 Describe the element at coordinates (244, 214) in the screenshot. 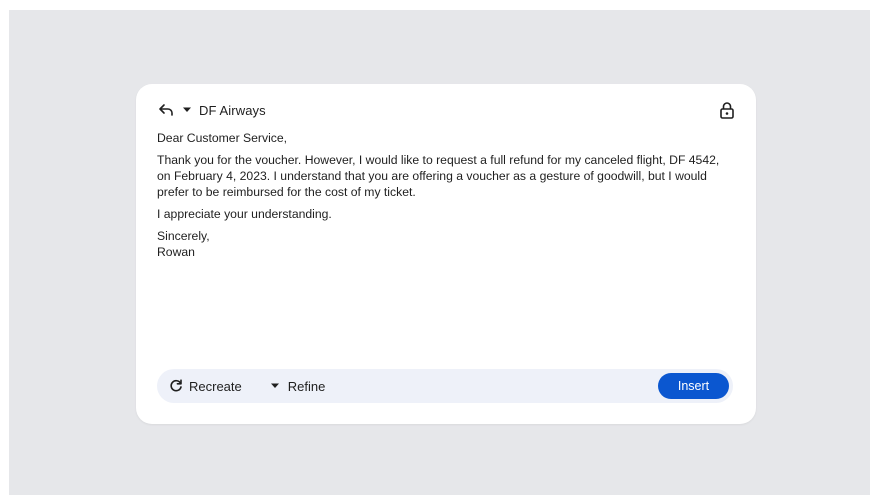

I see `message-paragraph: I appreciate your understanding.` at that location.